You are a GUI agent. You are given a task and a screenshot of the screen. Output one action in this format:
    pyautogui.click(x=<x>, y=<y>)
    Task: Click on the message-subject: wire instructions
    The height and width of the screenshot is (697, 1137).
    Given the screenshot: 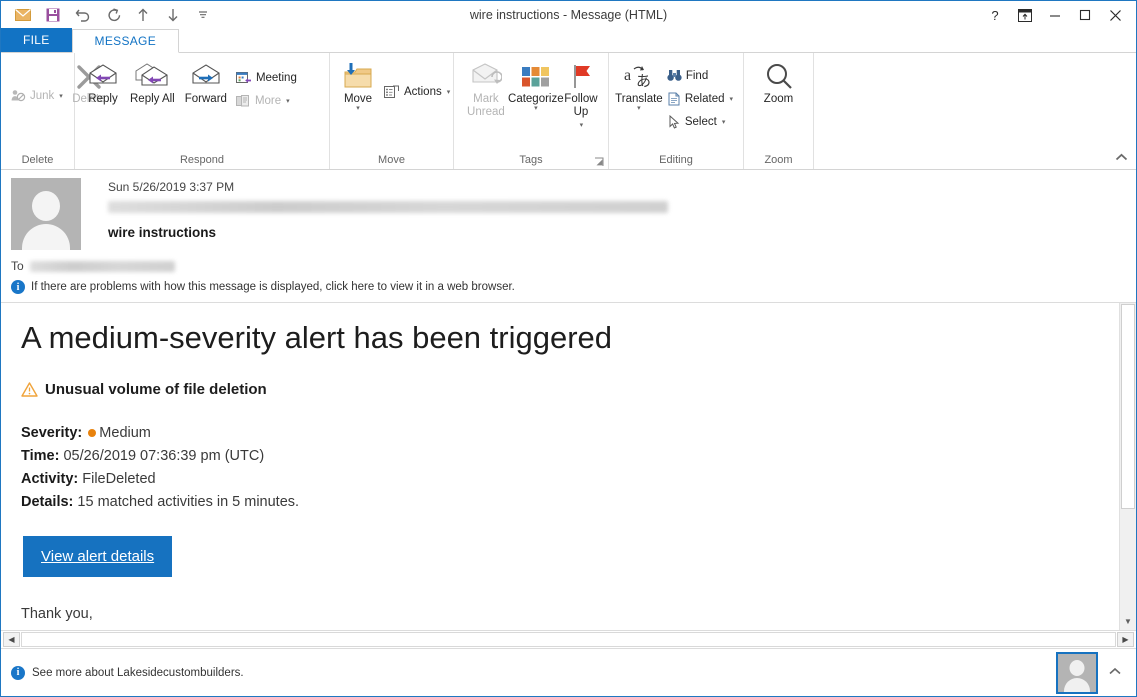 What is the action you would take?
    pyautogui.click(x=162, y=232)
    